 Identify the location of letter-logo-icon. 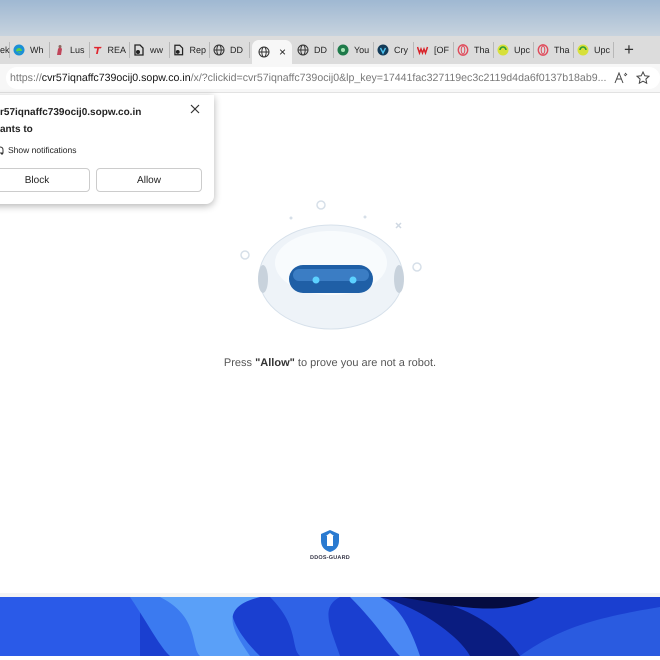
(97, 50).